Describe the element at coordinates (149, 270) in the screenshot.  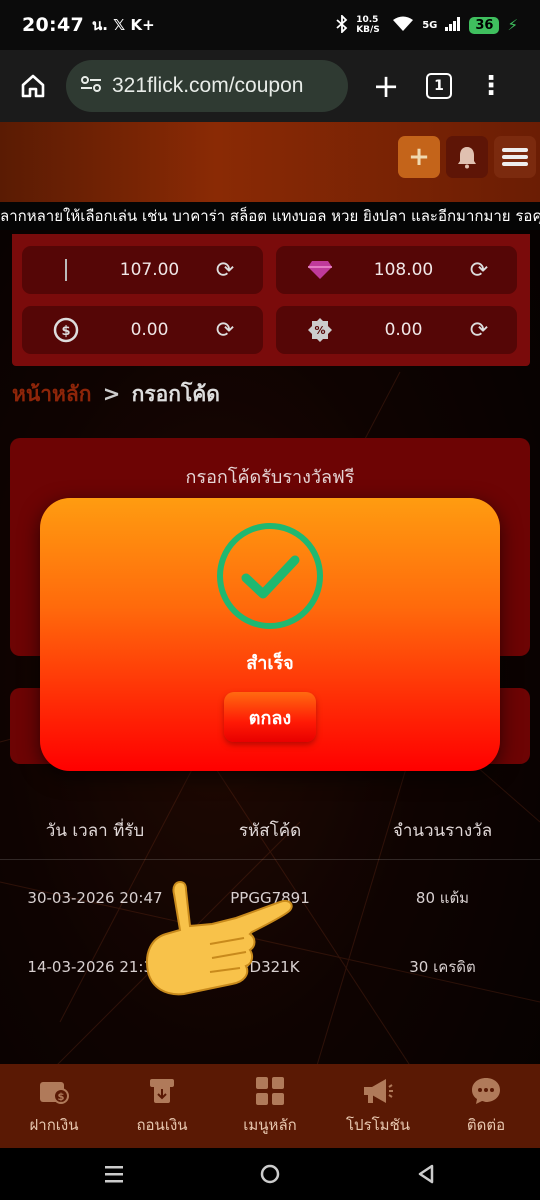
I see `wallet-value: 107.00` at that location.